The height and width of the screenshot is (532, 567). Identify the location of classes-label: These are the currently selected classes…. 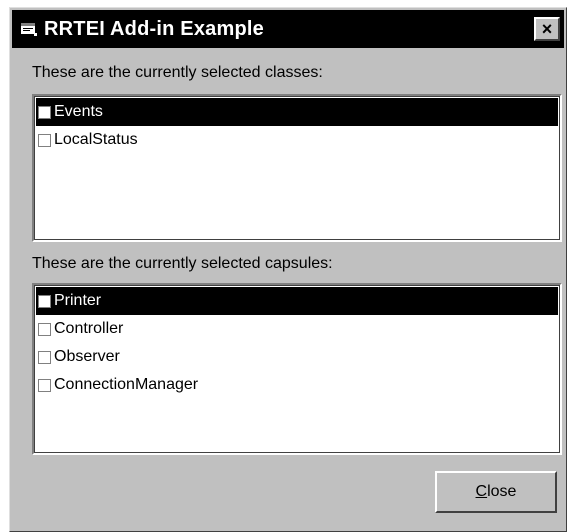
(177, 72).